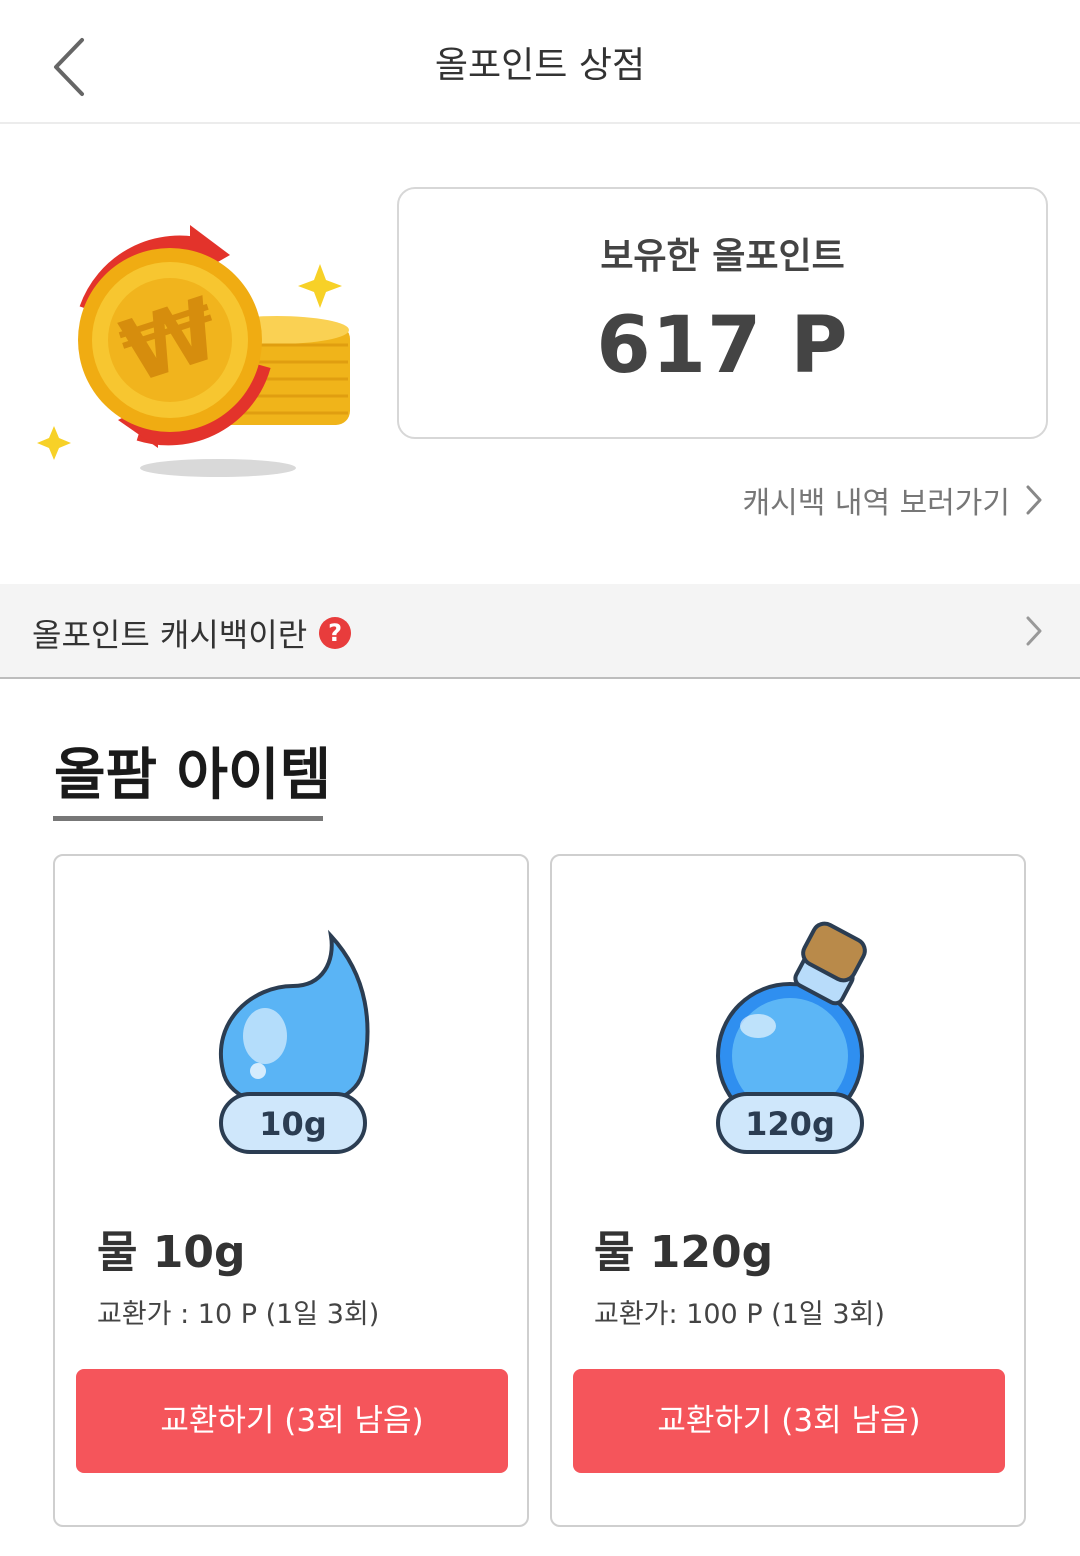 This screenshot has width=1080, height=1556. Describe the element at coordinates (292, 1124) in the screenshot. I see `item-badge: 10g` at that location.